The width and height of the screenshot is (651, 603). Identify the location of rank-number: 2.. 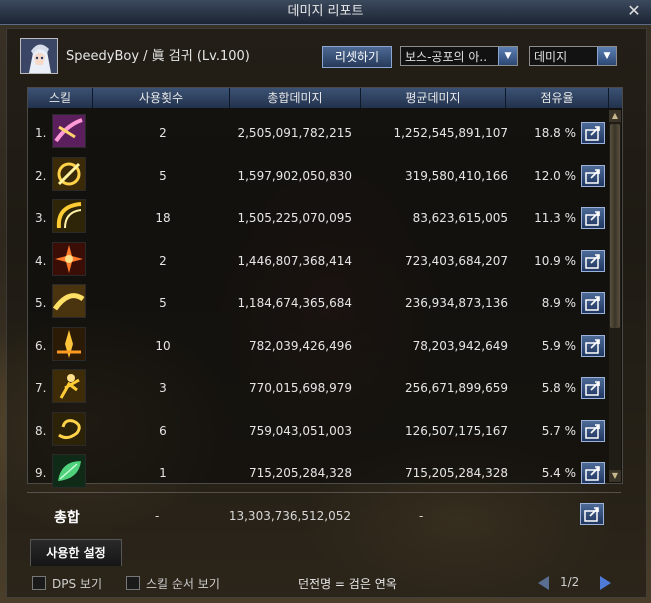
(41, 175).